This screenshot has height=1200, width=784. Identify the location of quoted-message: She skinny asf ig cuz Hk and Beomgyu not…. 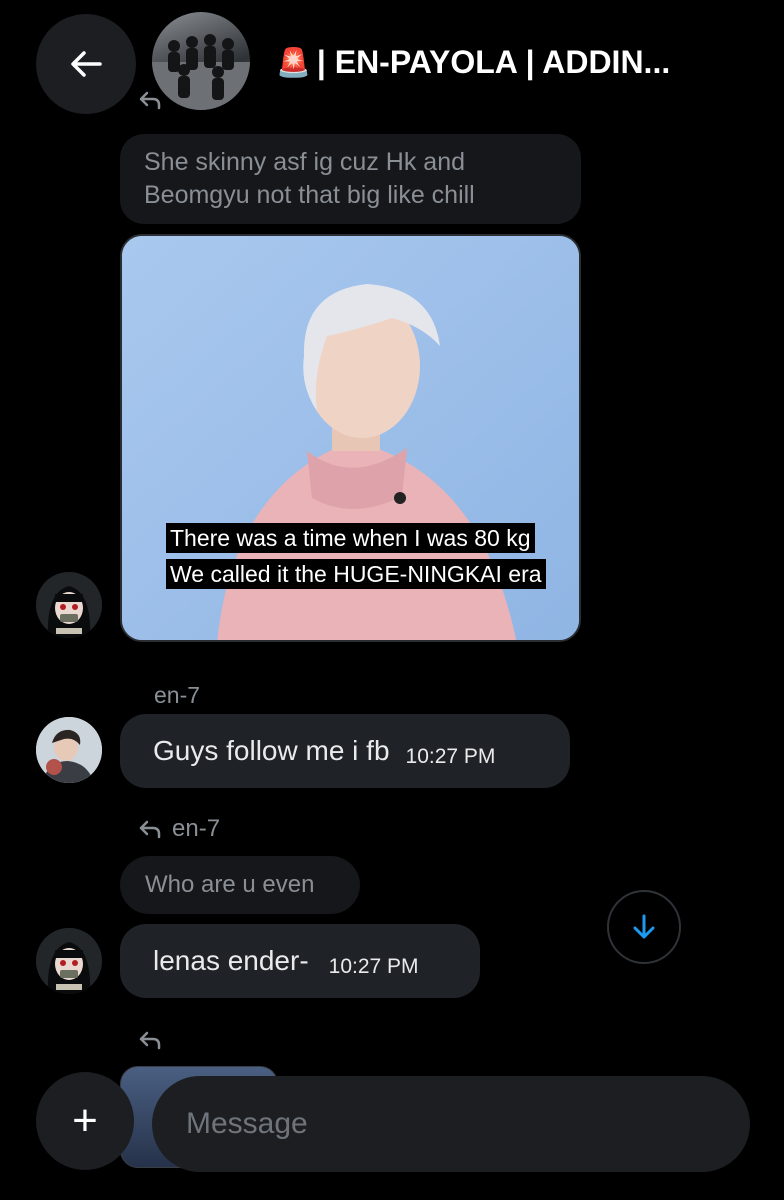
(350, 179).